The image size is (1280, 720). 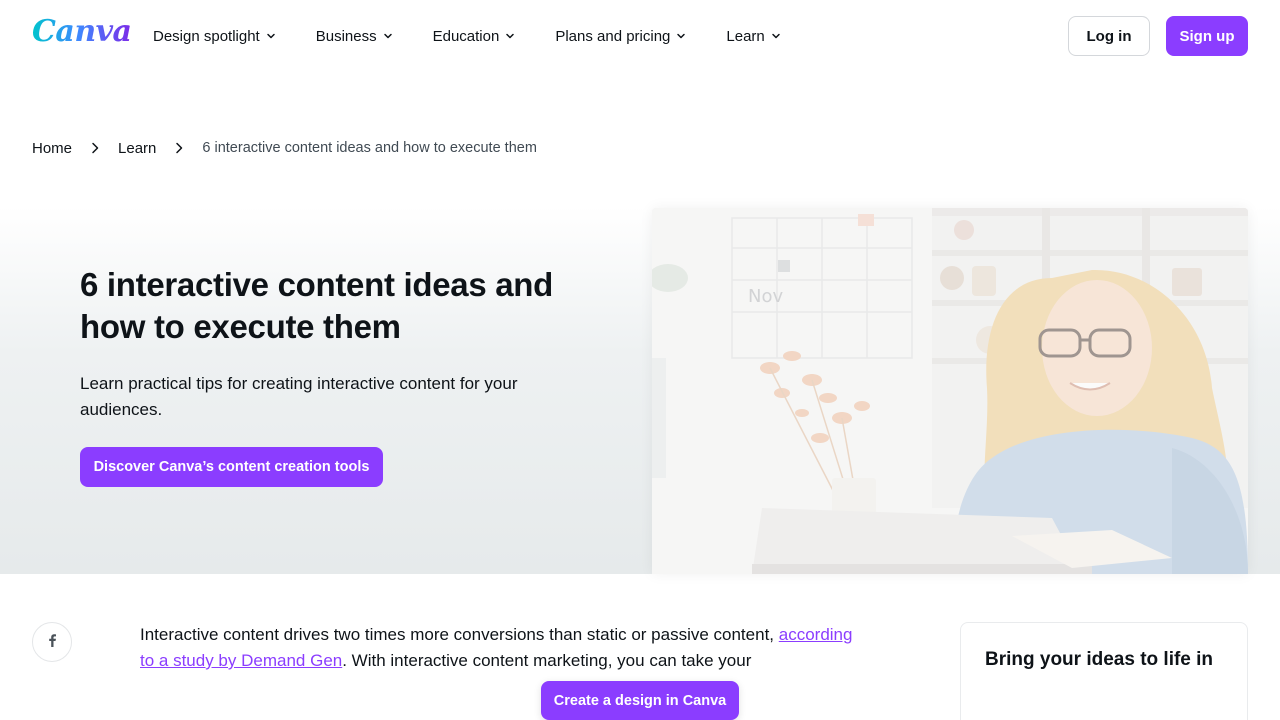 What do you see at coordinates (613, 36) in the screenshot?
I see `nav-item-label: Plans and pricing` at bounding box center [613, 36].